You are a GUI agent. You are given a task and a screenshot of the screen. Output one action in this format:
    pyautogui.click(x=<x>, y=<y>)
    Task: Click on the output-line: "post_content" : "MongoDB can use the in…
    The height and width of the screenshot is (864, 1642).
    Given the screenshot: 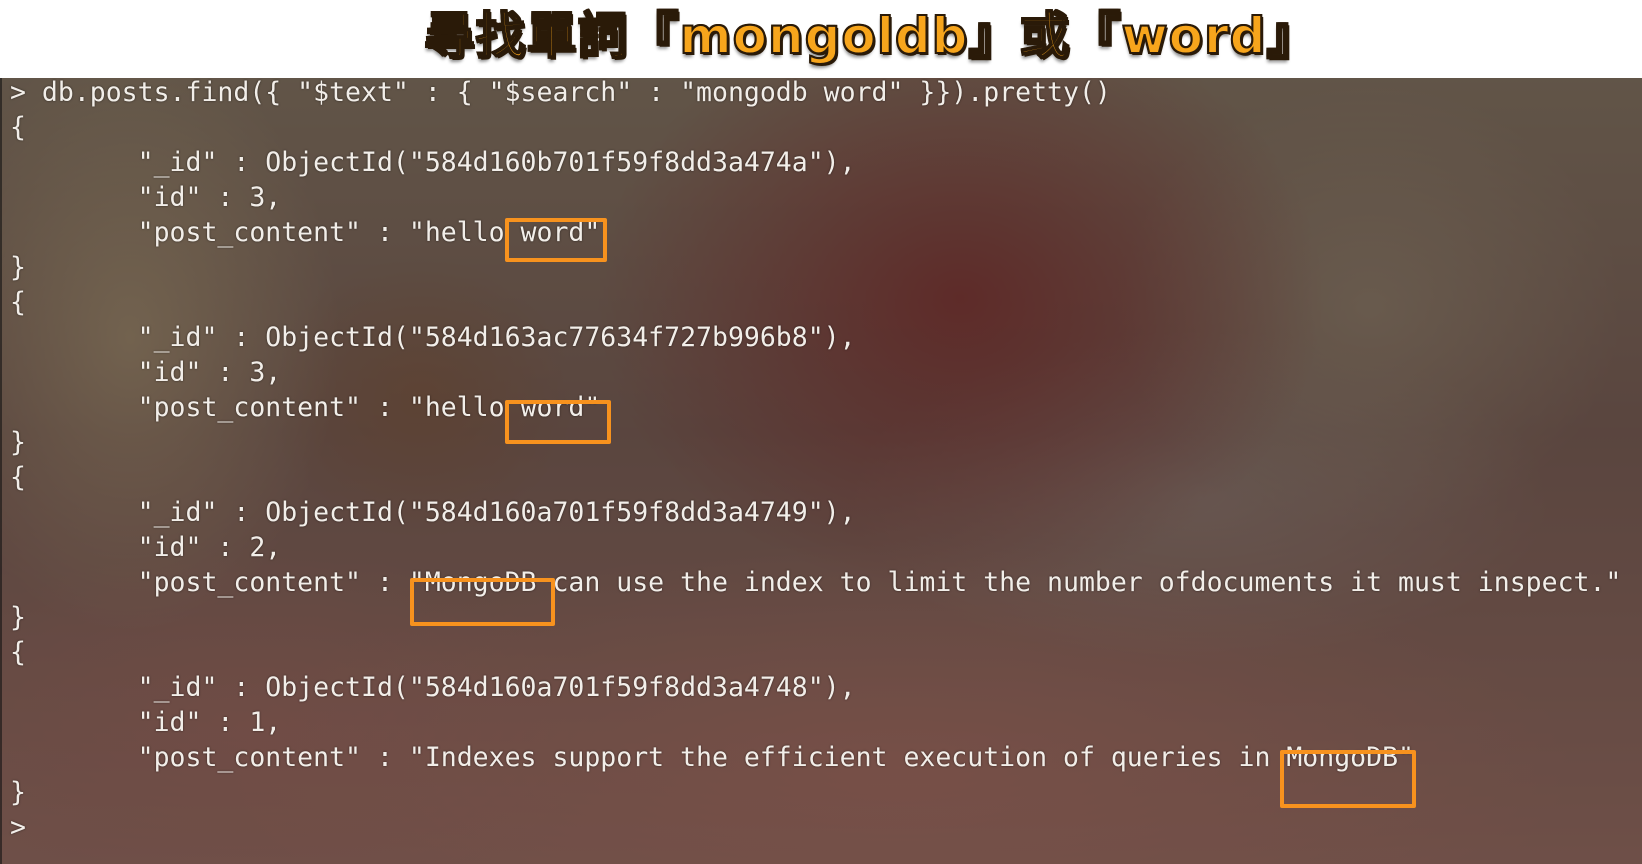 What is the action you would take?
    pyautogui.click(x=816, y=582)
    